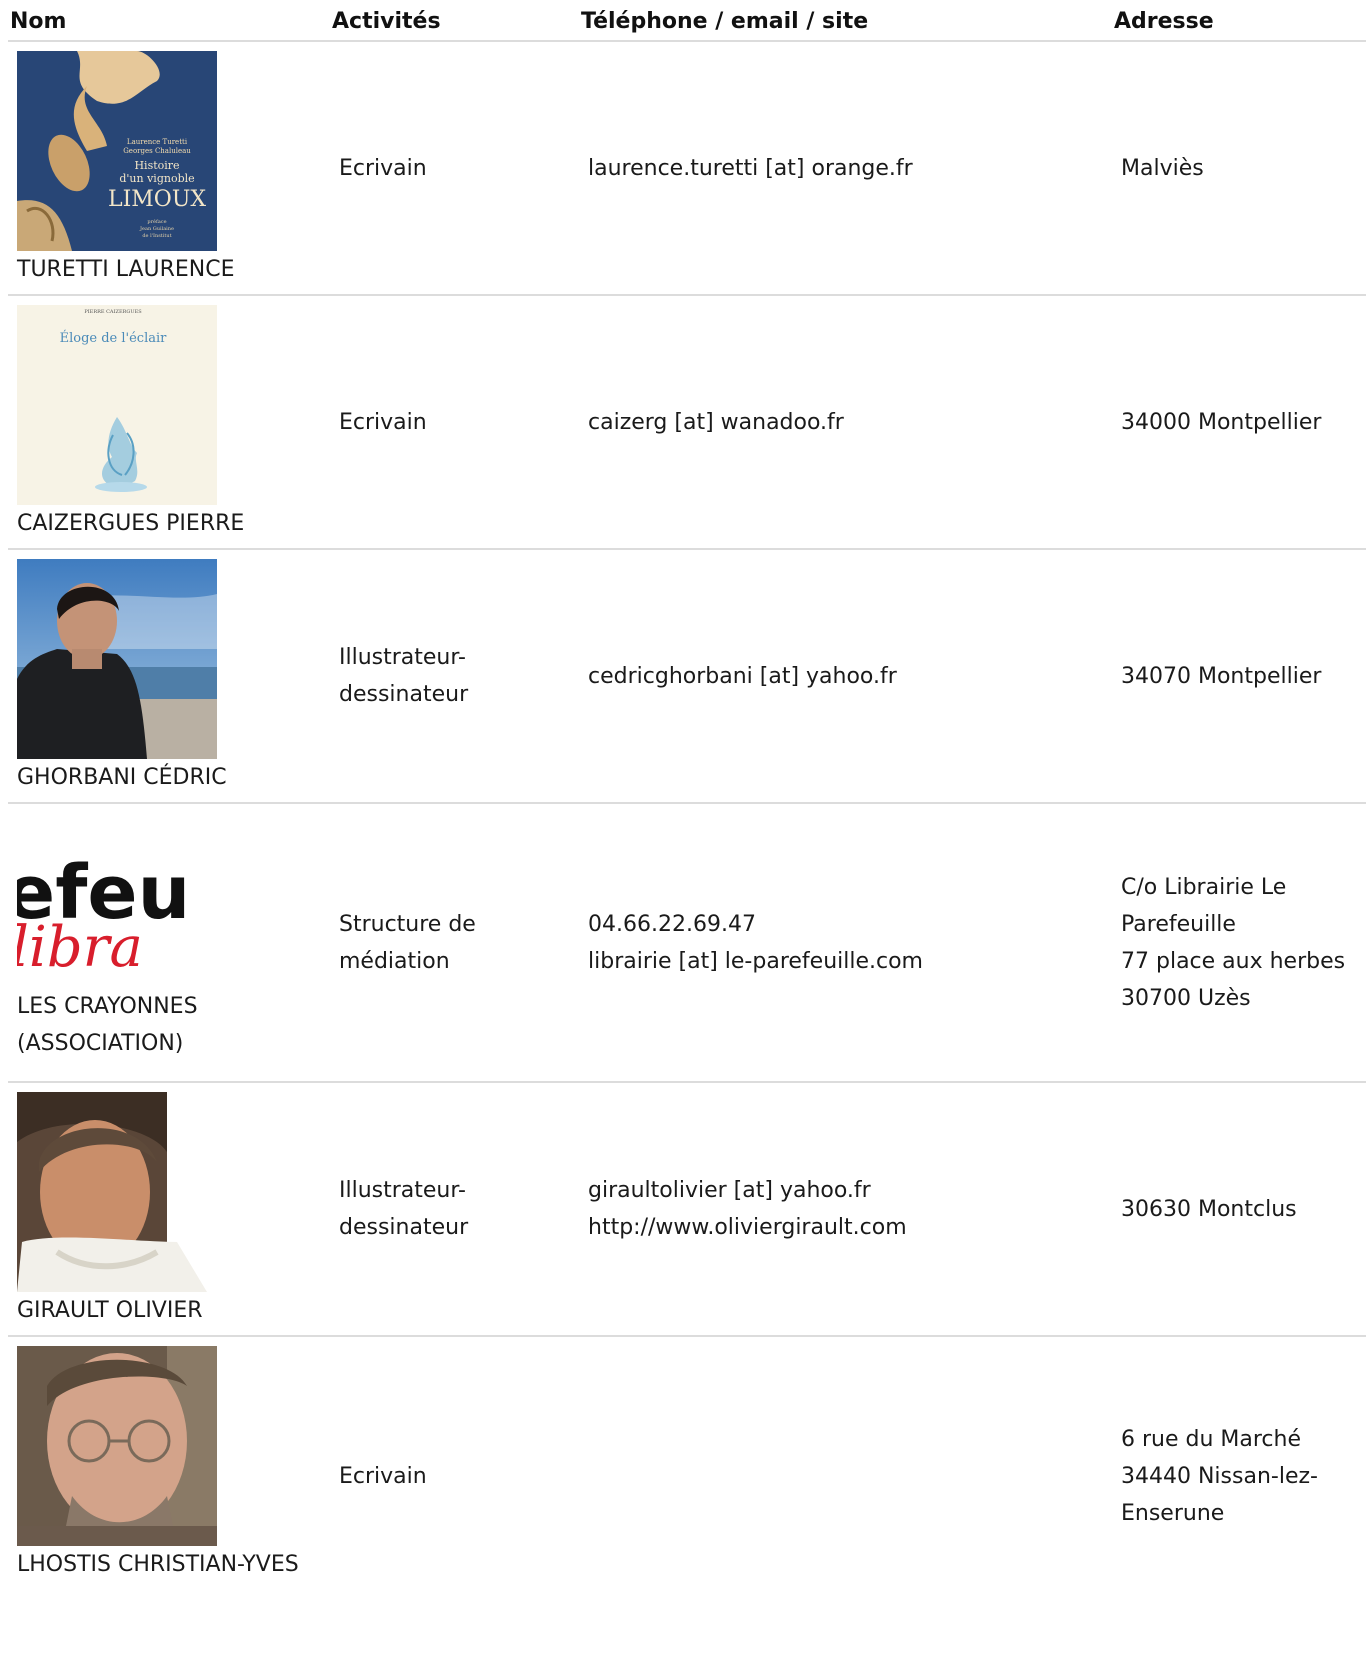 The width and height of the screenshot is (1366, 1663). I want to click on cover-title-3: LIMOUX, so click(157, 199).